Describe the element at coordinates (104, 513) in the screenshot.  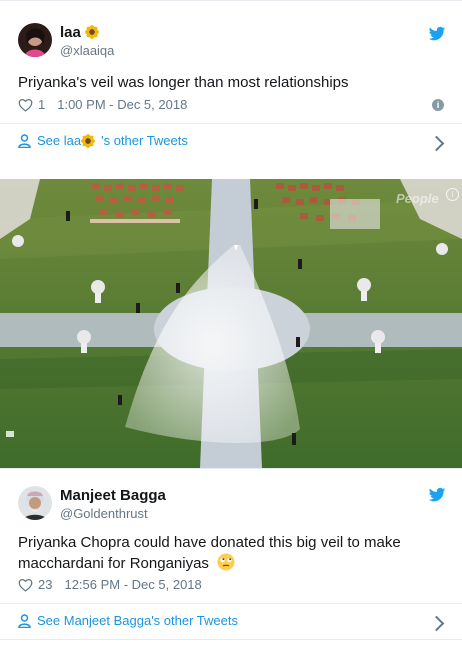
I see `user-handle: @Goldenthrust` at that location.